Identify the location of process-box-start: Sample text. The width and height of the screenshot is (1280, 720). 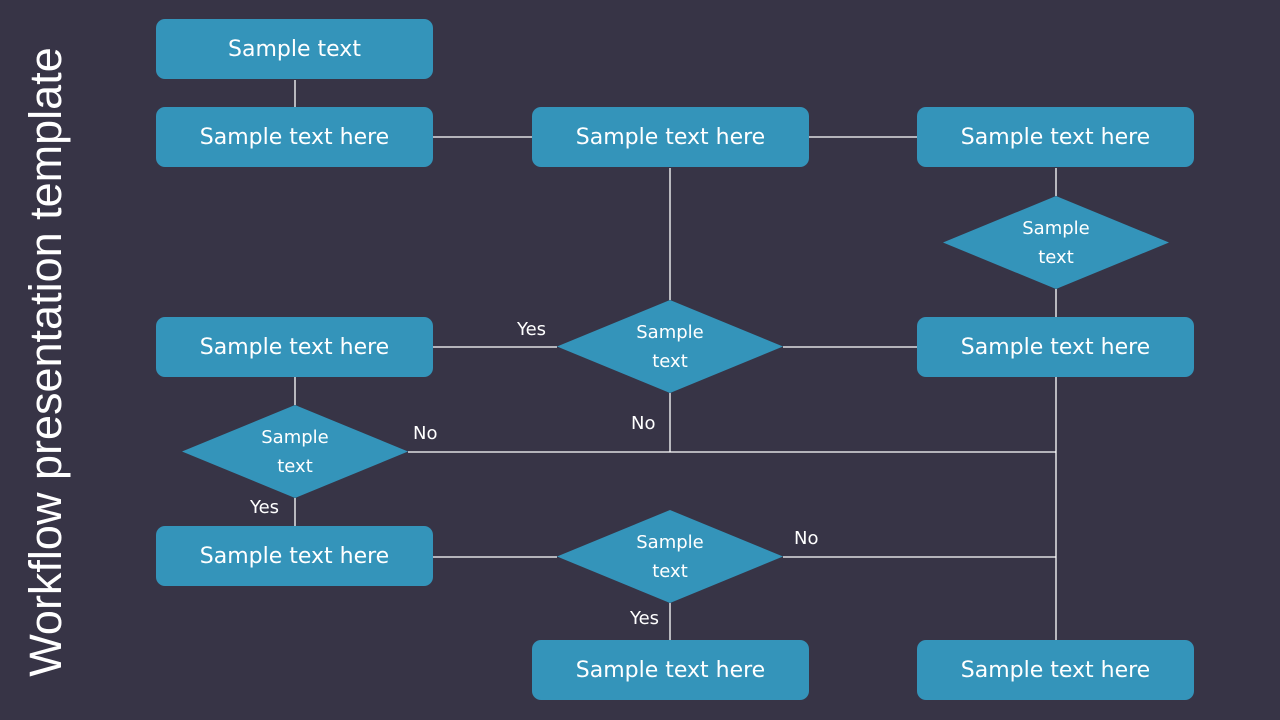
(294, 49).